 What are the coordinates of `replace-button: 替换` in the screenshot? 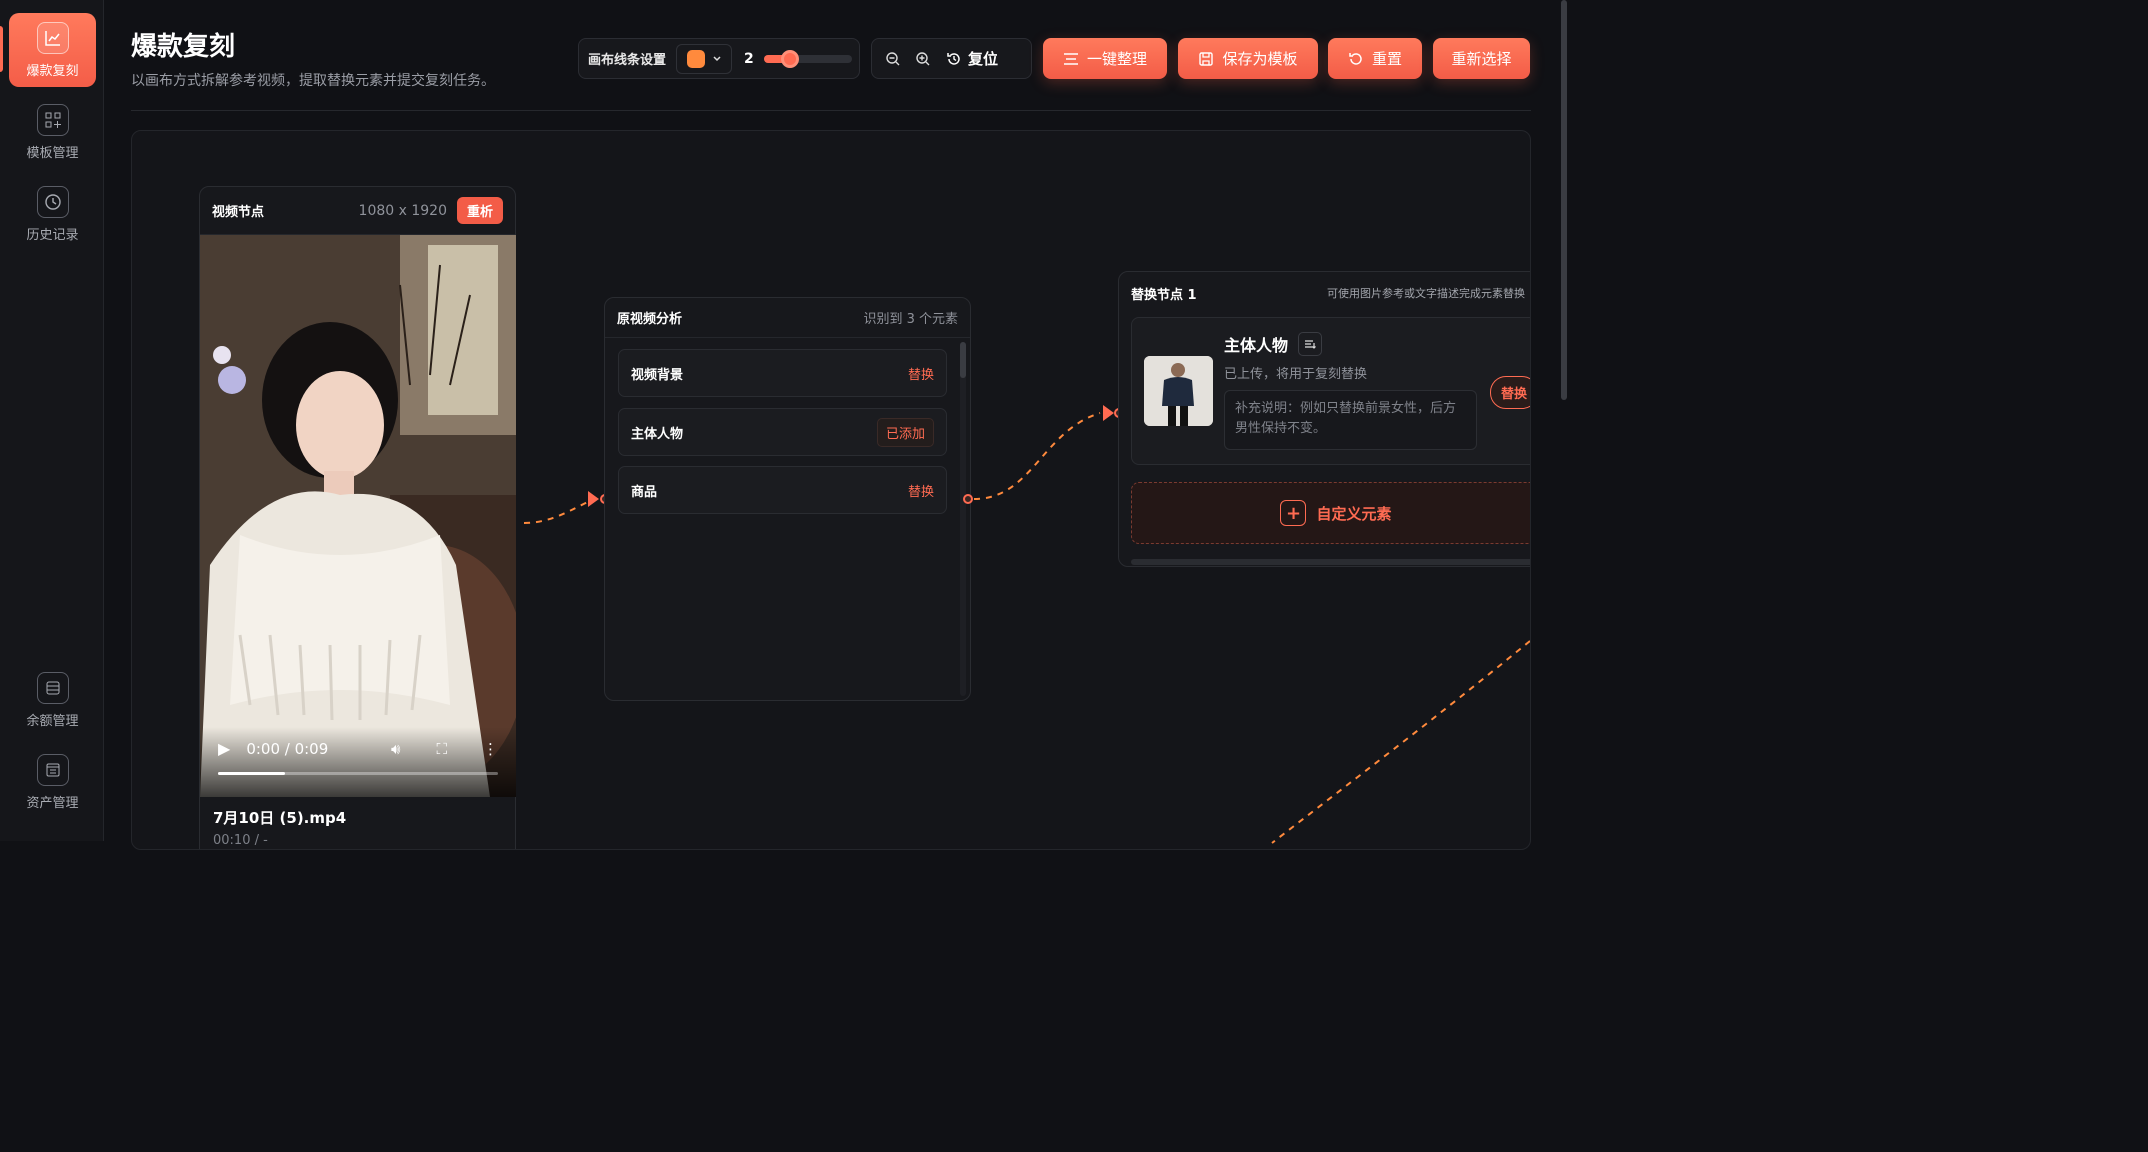 It's located at (1510, 392).